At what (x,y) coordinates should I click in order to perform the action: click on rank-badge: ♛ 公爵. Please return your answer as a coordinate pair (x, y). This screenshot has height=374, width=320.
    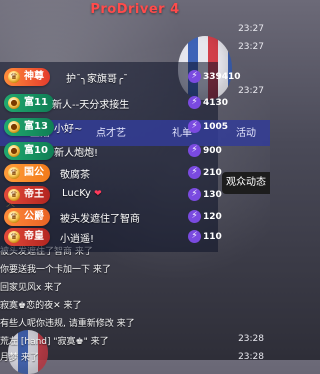
    Looking at the image, I should click on (27, 217).